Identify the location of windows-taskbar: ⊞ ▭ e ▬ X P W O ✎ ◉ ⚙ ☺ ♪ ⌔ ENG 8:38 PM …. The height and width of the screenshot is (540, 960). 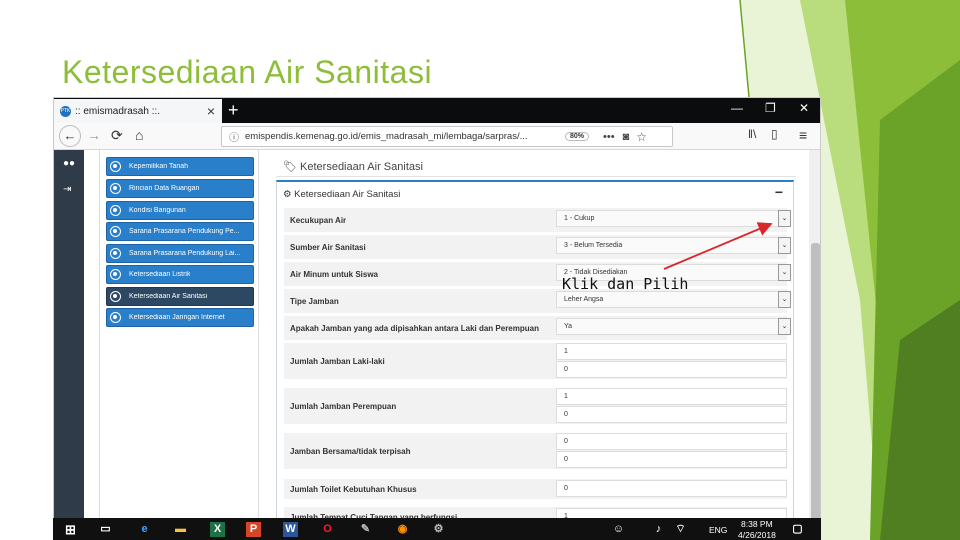
(437, 529).